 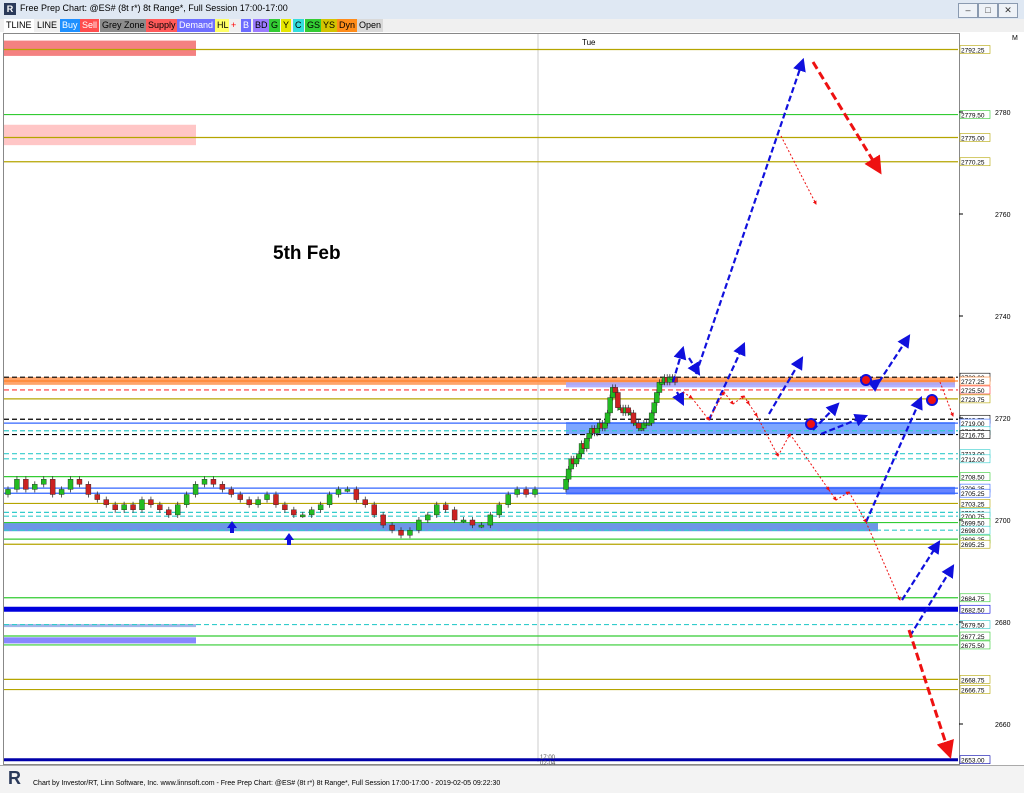 I want to click on level-tag: 2684.75, so click(x=973, y=599).